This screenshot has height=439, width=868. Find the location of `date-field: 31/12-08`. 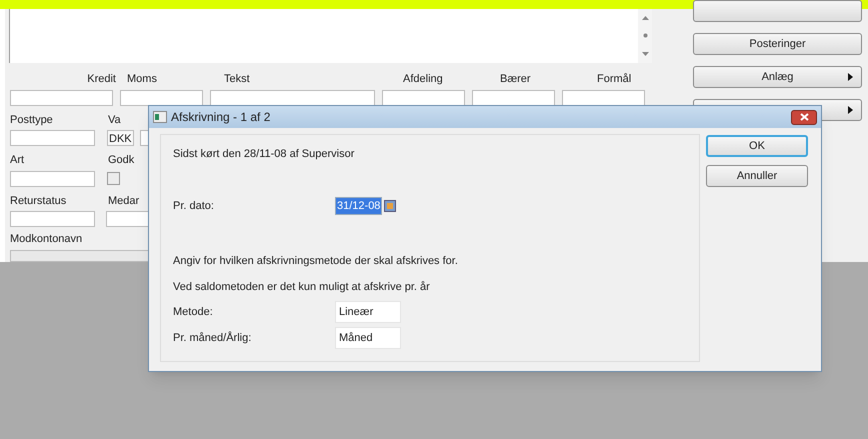

date-field: 31/12-08 is located at coordinates (358, 205).